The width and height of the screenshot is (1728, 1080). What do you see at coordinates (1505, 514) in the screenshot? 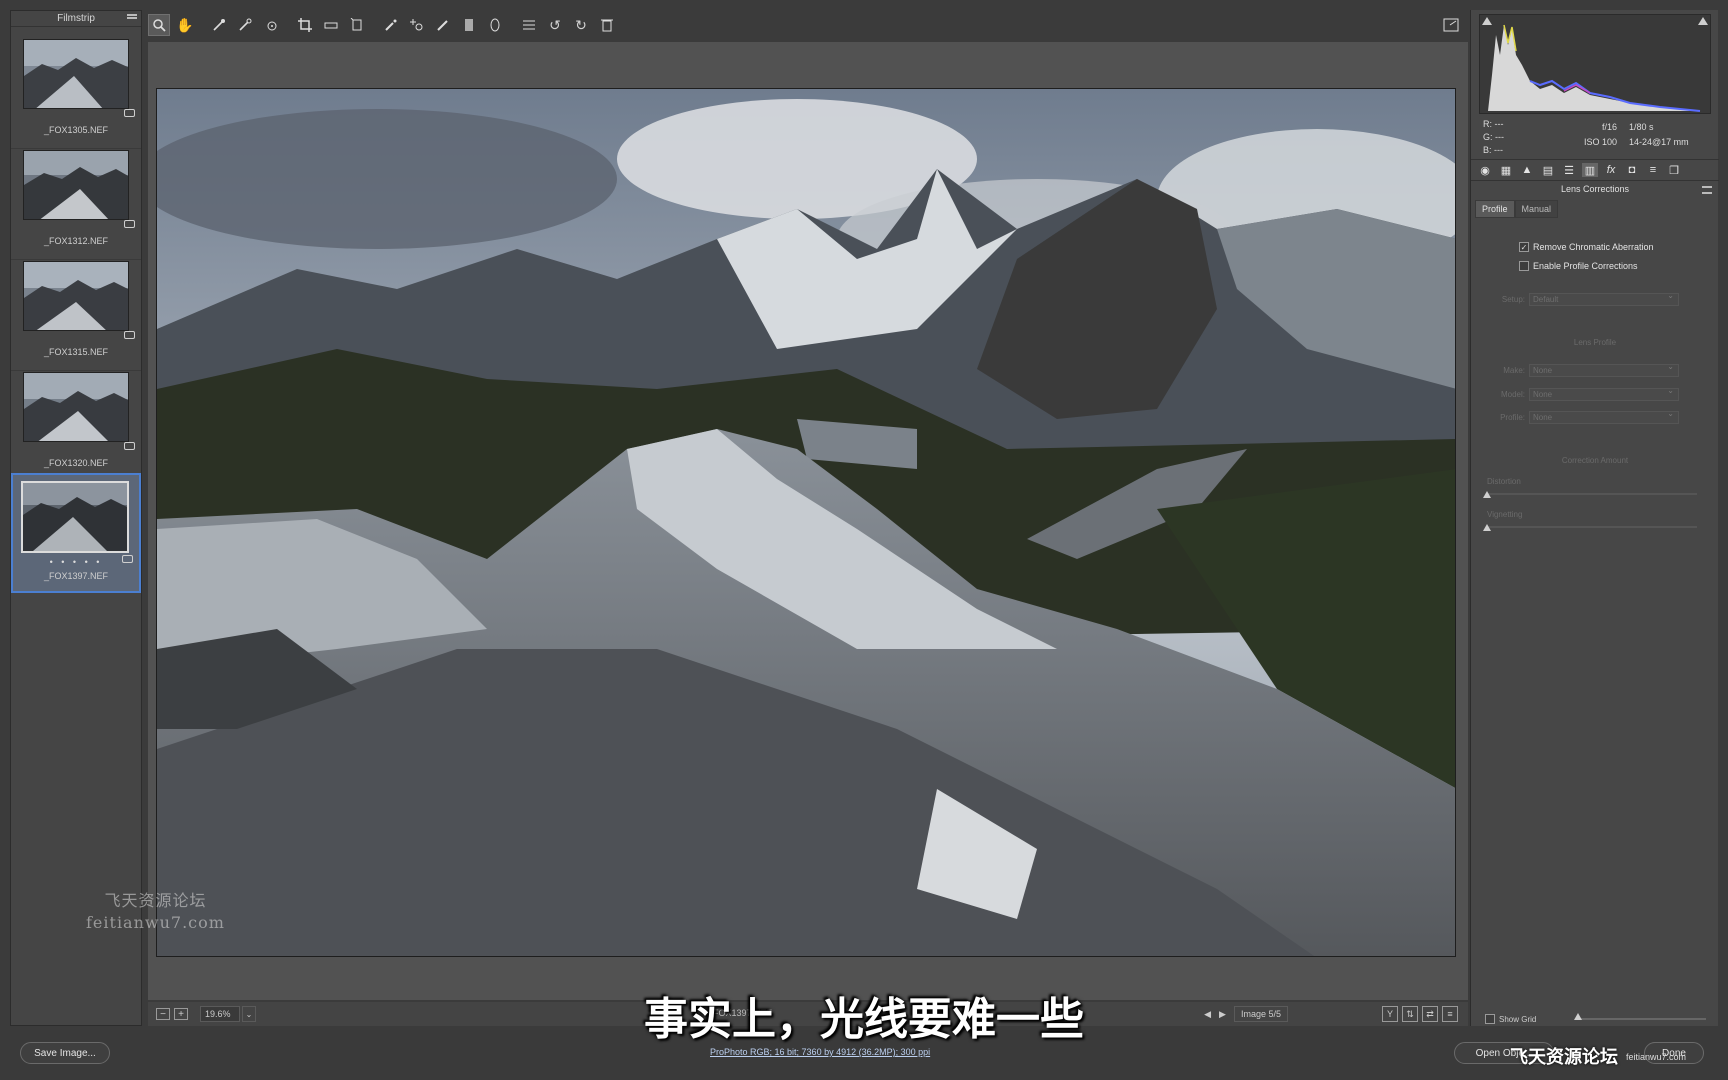
I see `vignetting-label: Vignetting` at bounding box center [1505, 514].